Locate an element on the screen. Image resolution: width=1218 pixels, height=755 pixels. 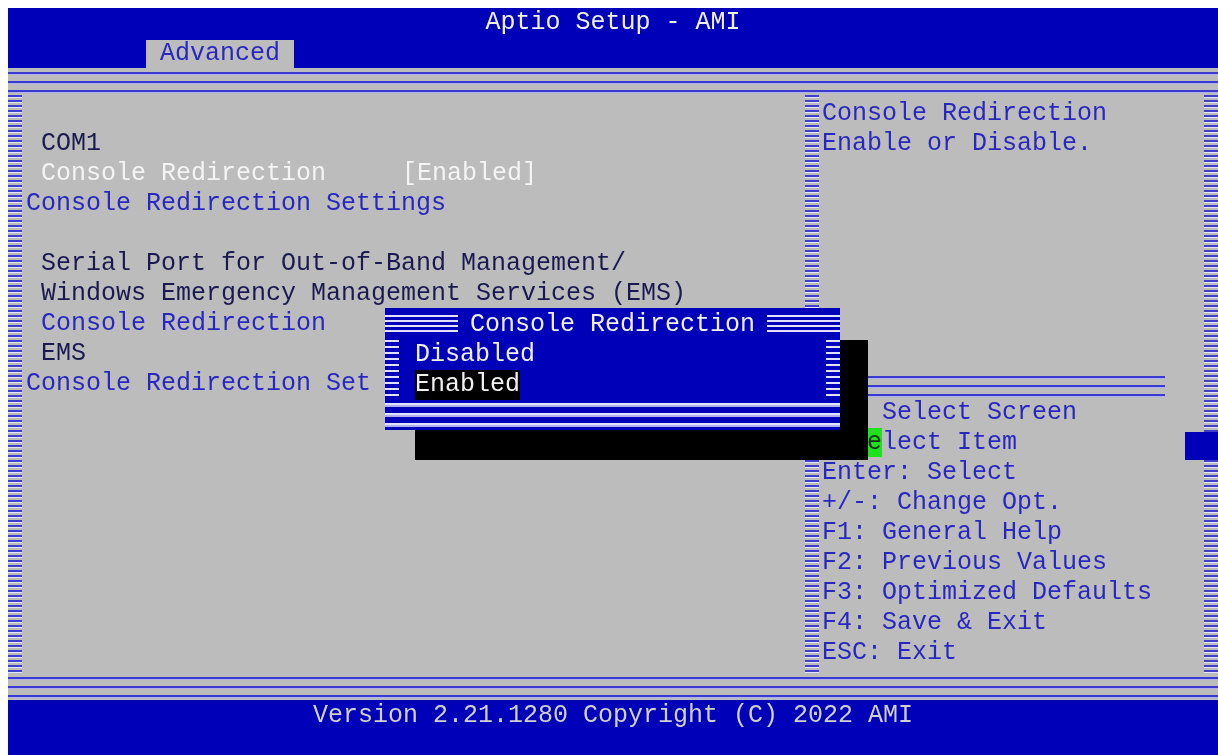
key-hint: +/-: Change Opt. is located at coordinates (943, 503).